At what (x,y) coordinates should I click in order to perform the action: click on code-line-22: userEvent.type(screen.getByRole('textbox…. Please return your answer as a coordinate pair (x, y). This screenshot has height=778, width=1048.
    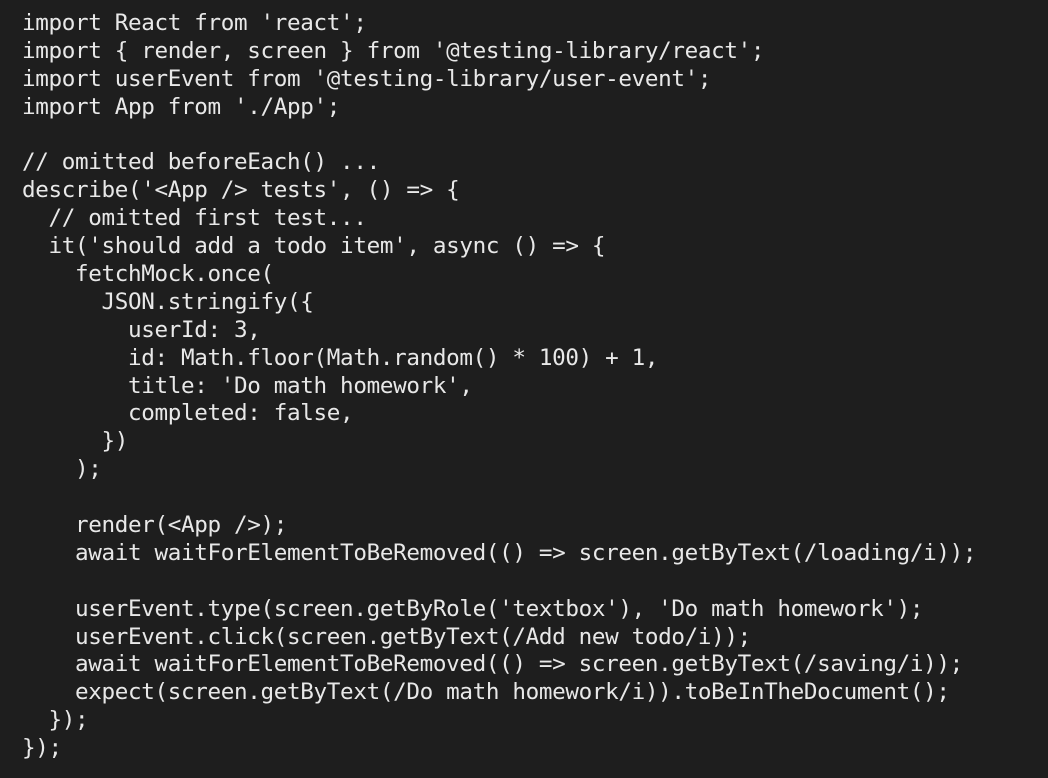
    Looking at the image, I should click on (473, 608).